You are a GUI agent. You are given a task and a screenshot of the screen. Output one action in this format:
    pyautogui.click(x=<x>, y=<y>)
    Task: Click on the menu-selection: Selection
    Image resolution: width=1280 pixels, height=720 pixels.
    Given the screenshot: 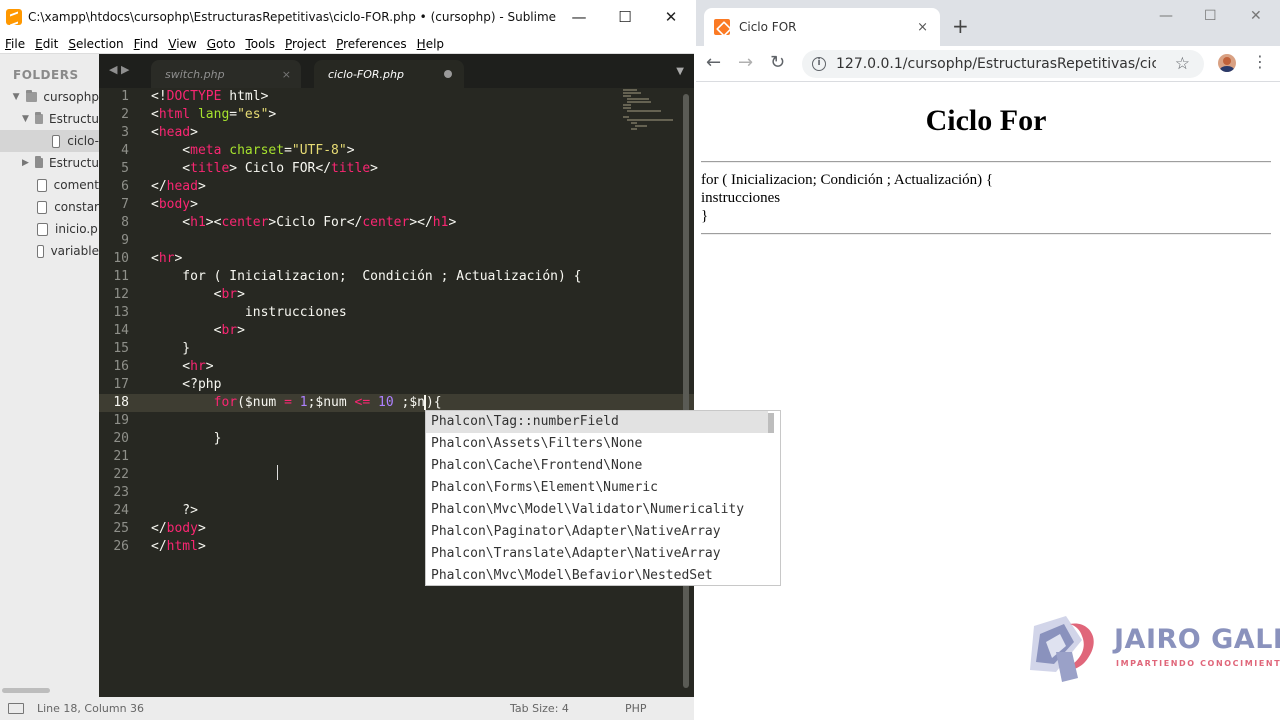 What is the action you would take?
    pyautogui.click(x=95, y=44)
    